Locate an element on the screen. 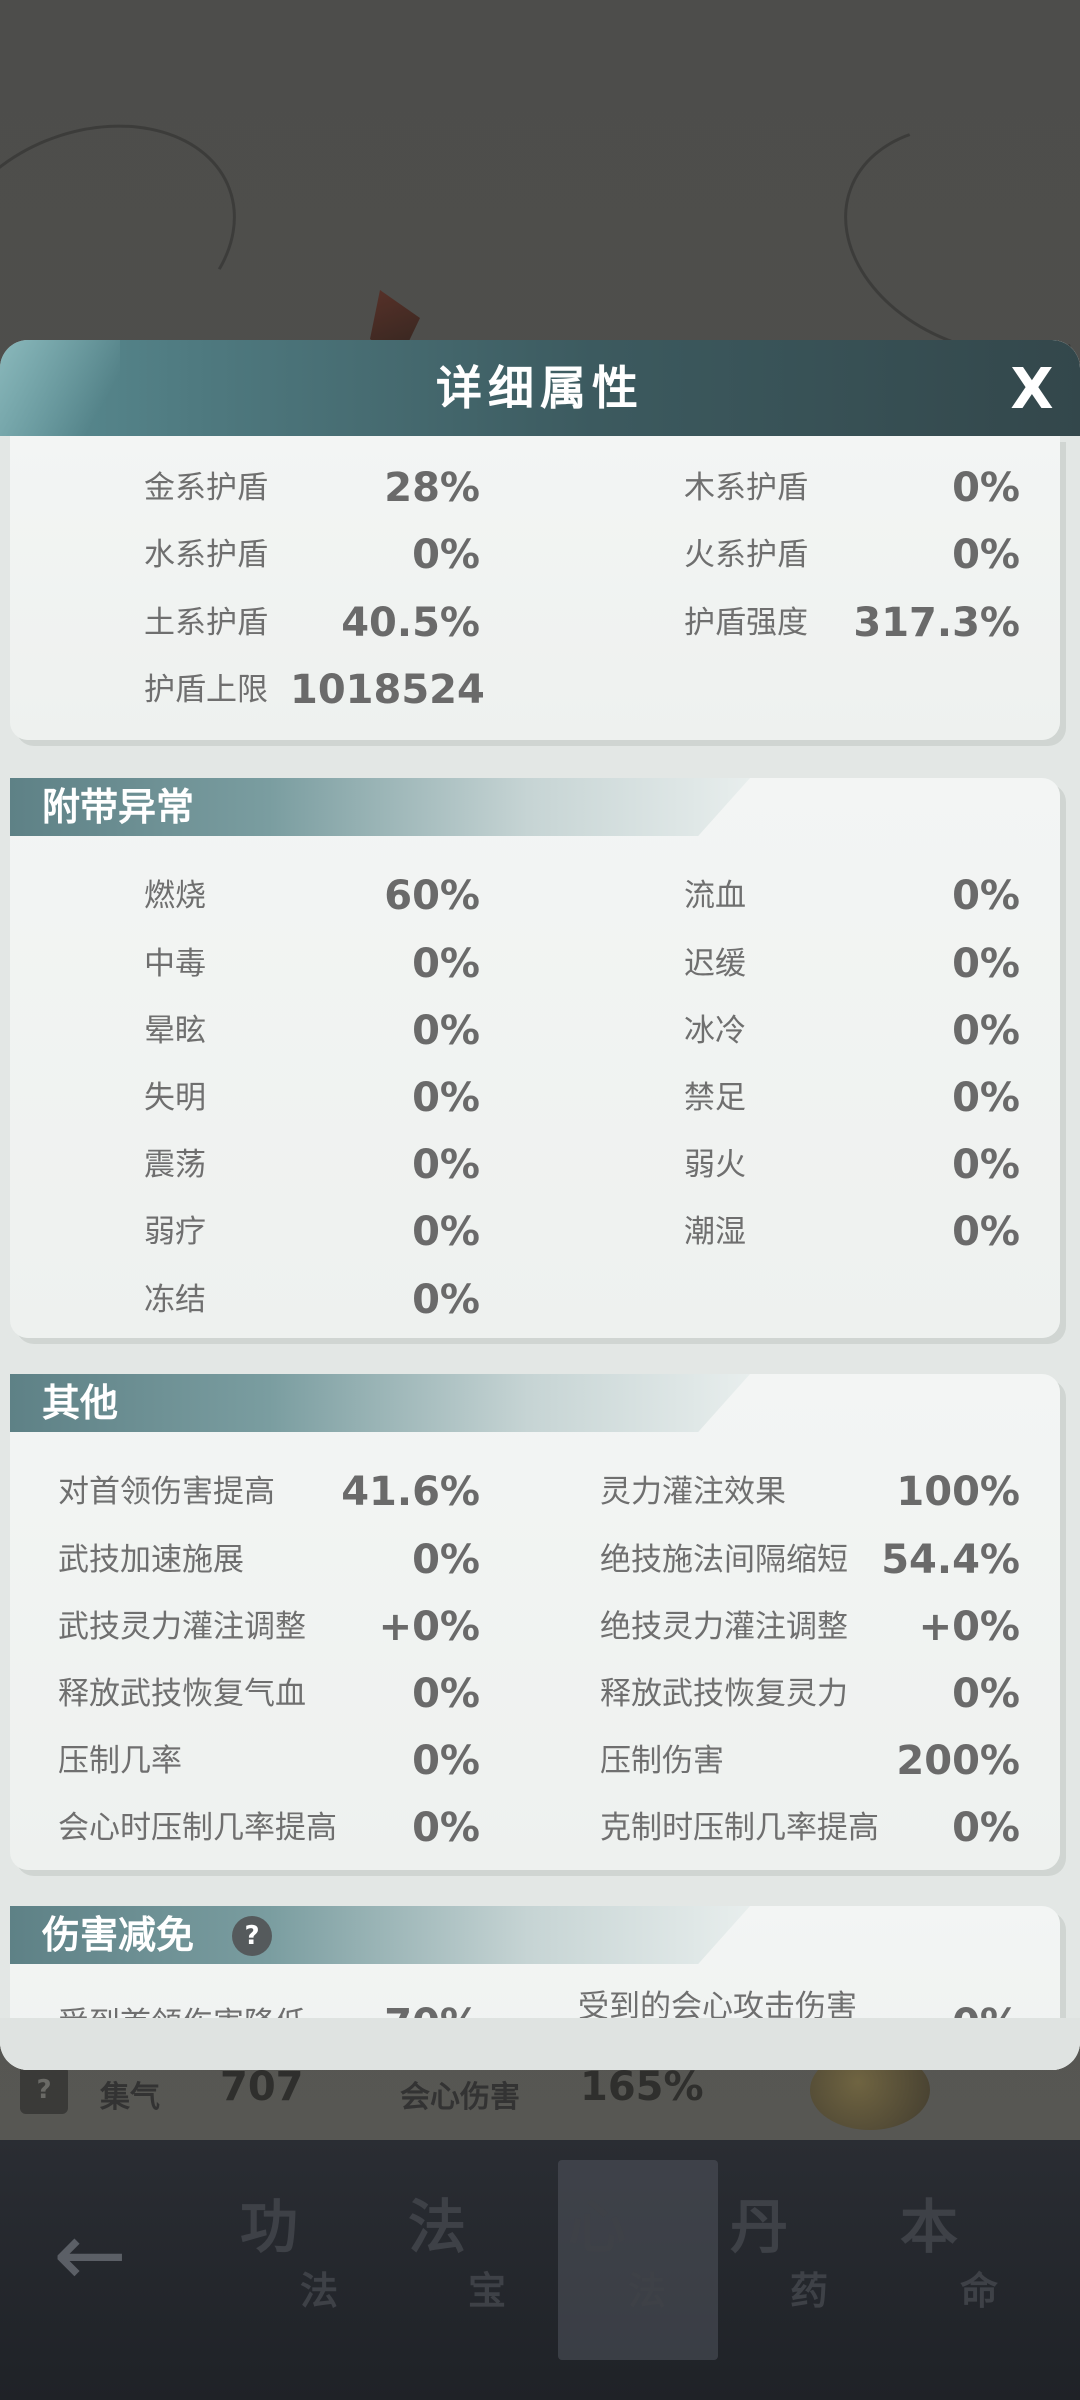 The image size is (1080, 2400). attr-value: 54.4% is located at coordinates (950, 1560).